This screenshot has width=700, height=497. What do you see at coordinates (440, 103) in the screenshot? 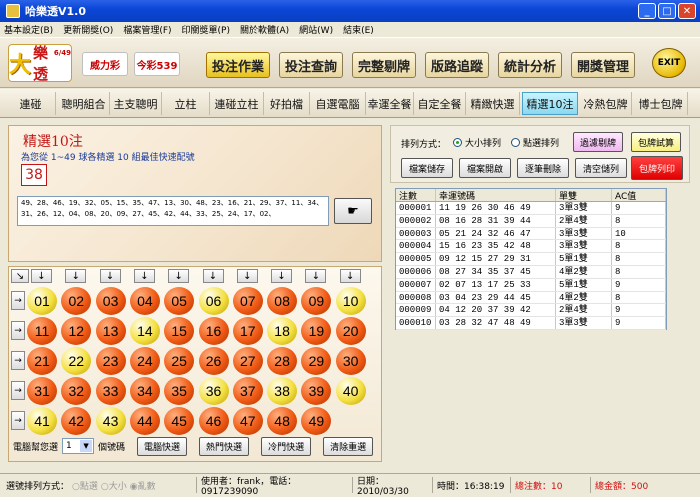
I see `tab-custom-set: 自定全餐` at bounding box center [440, 103].